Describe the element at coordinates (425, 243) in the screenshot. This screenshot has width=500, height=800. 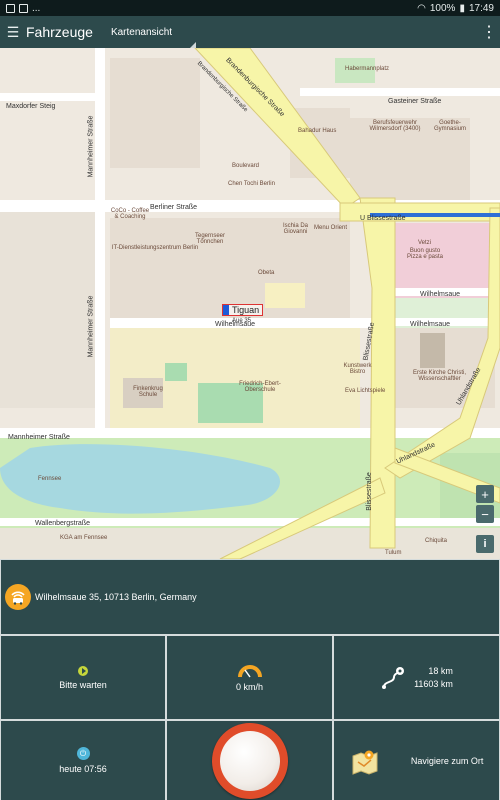
I see `poi-label: Vetzi` at that location.